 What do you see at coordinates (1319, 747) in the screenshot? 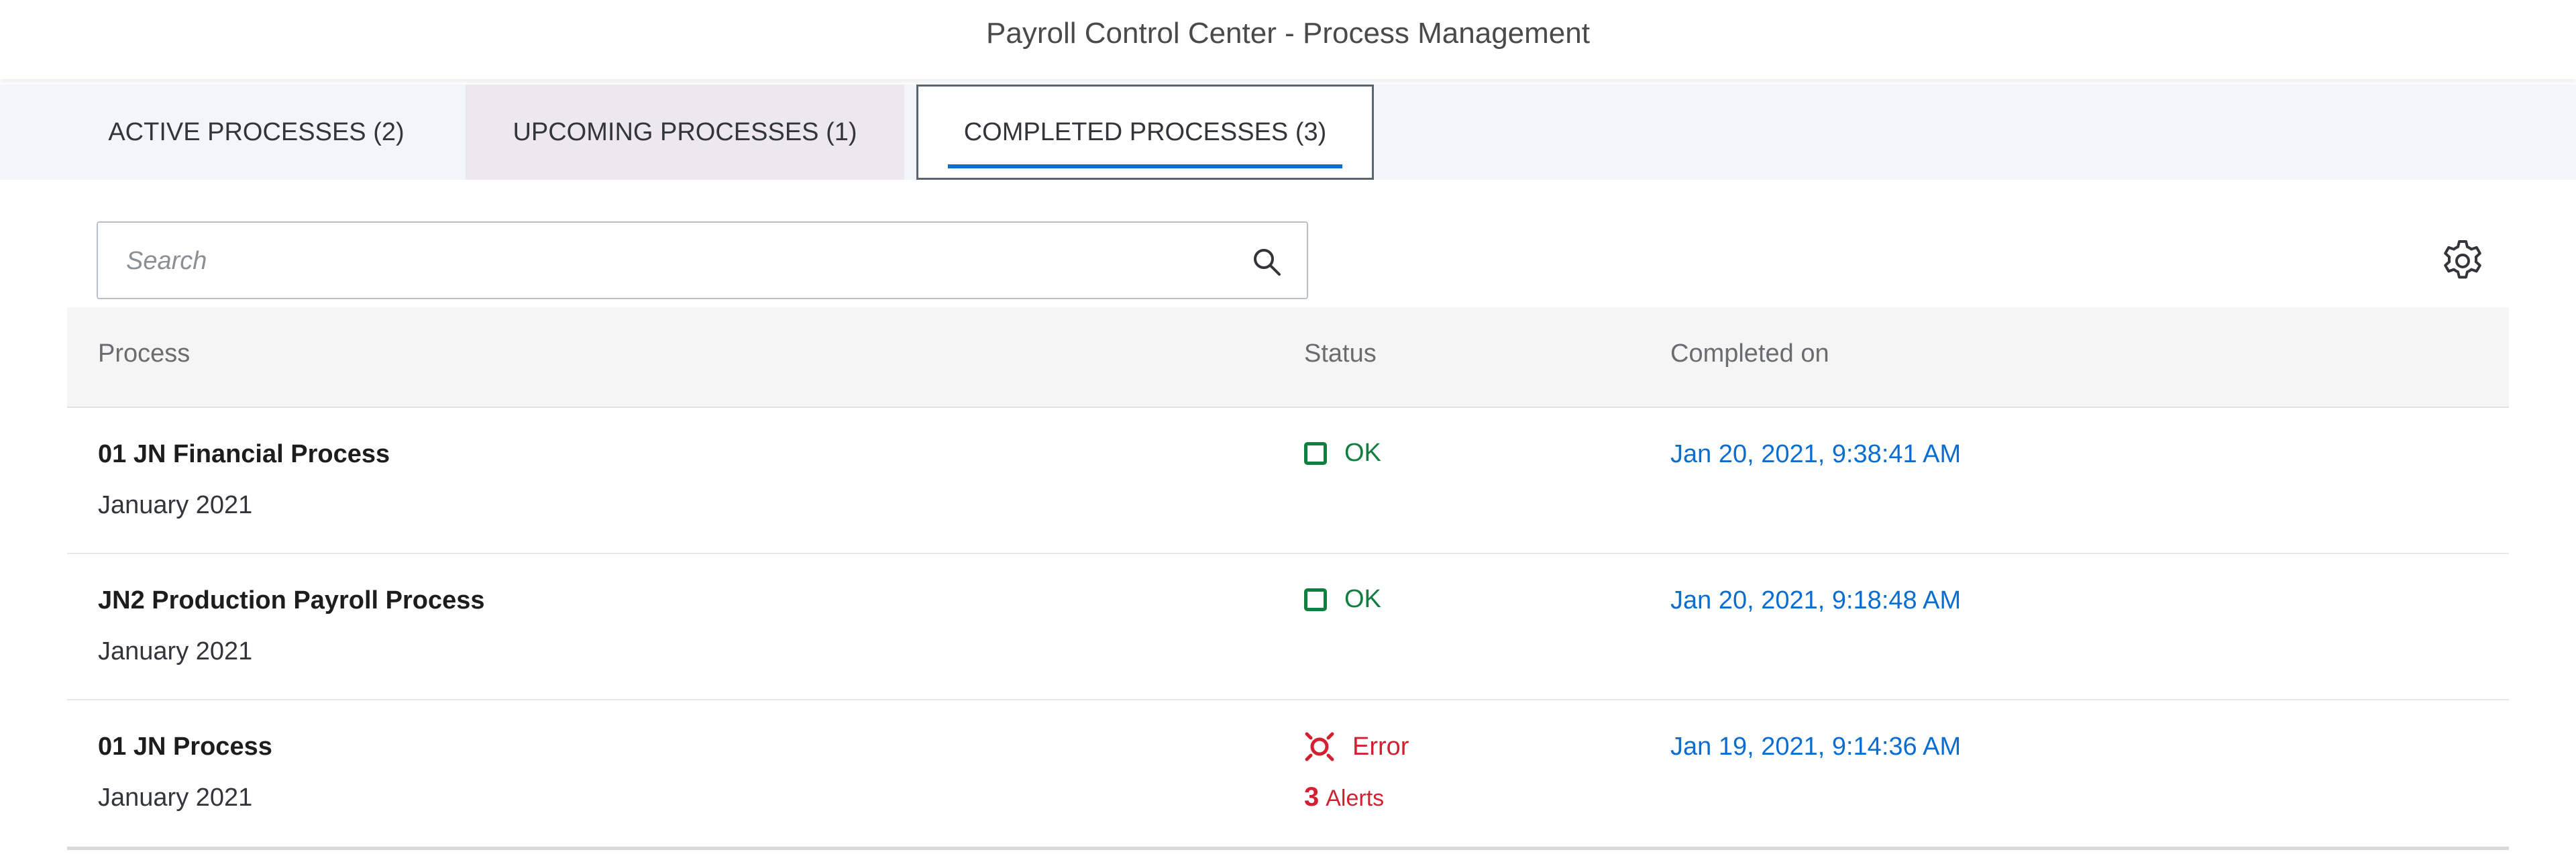
I see `error-target-icon` at bounding box center [1319, 747].